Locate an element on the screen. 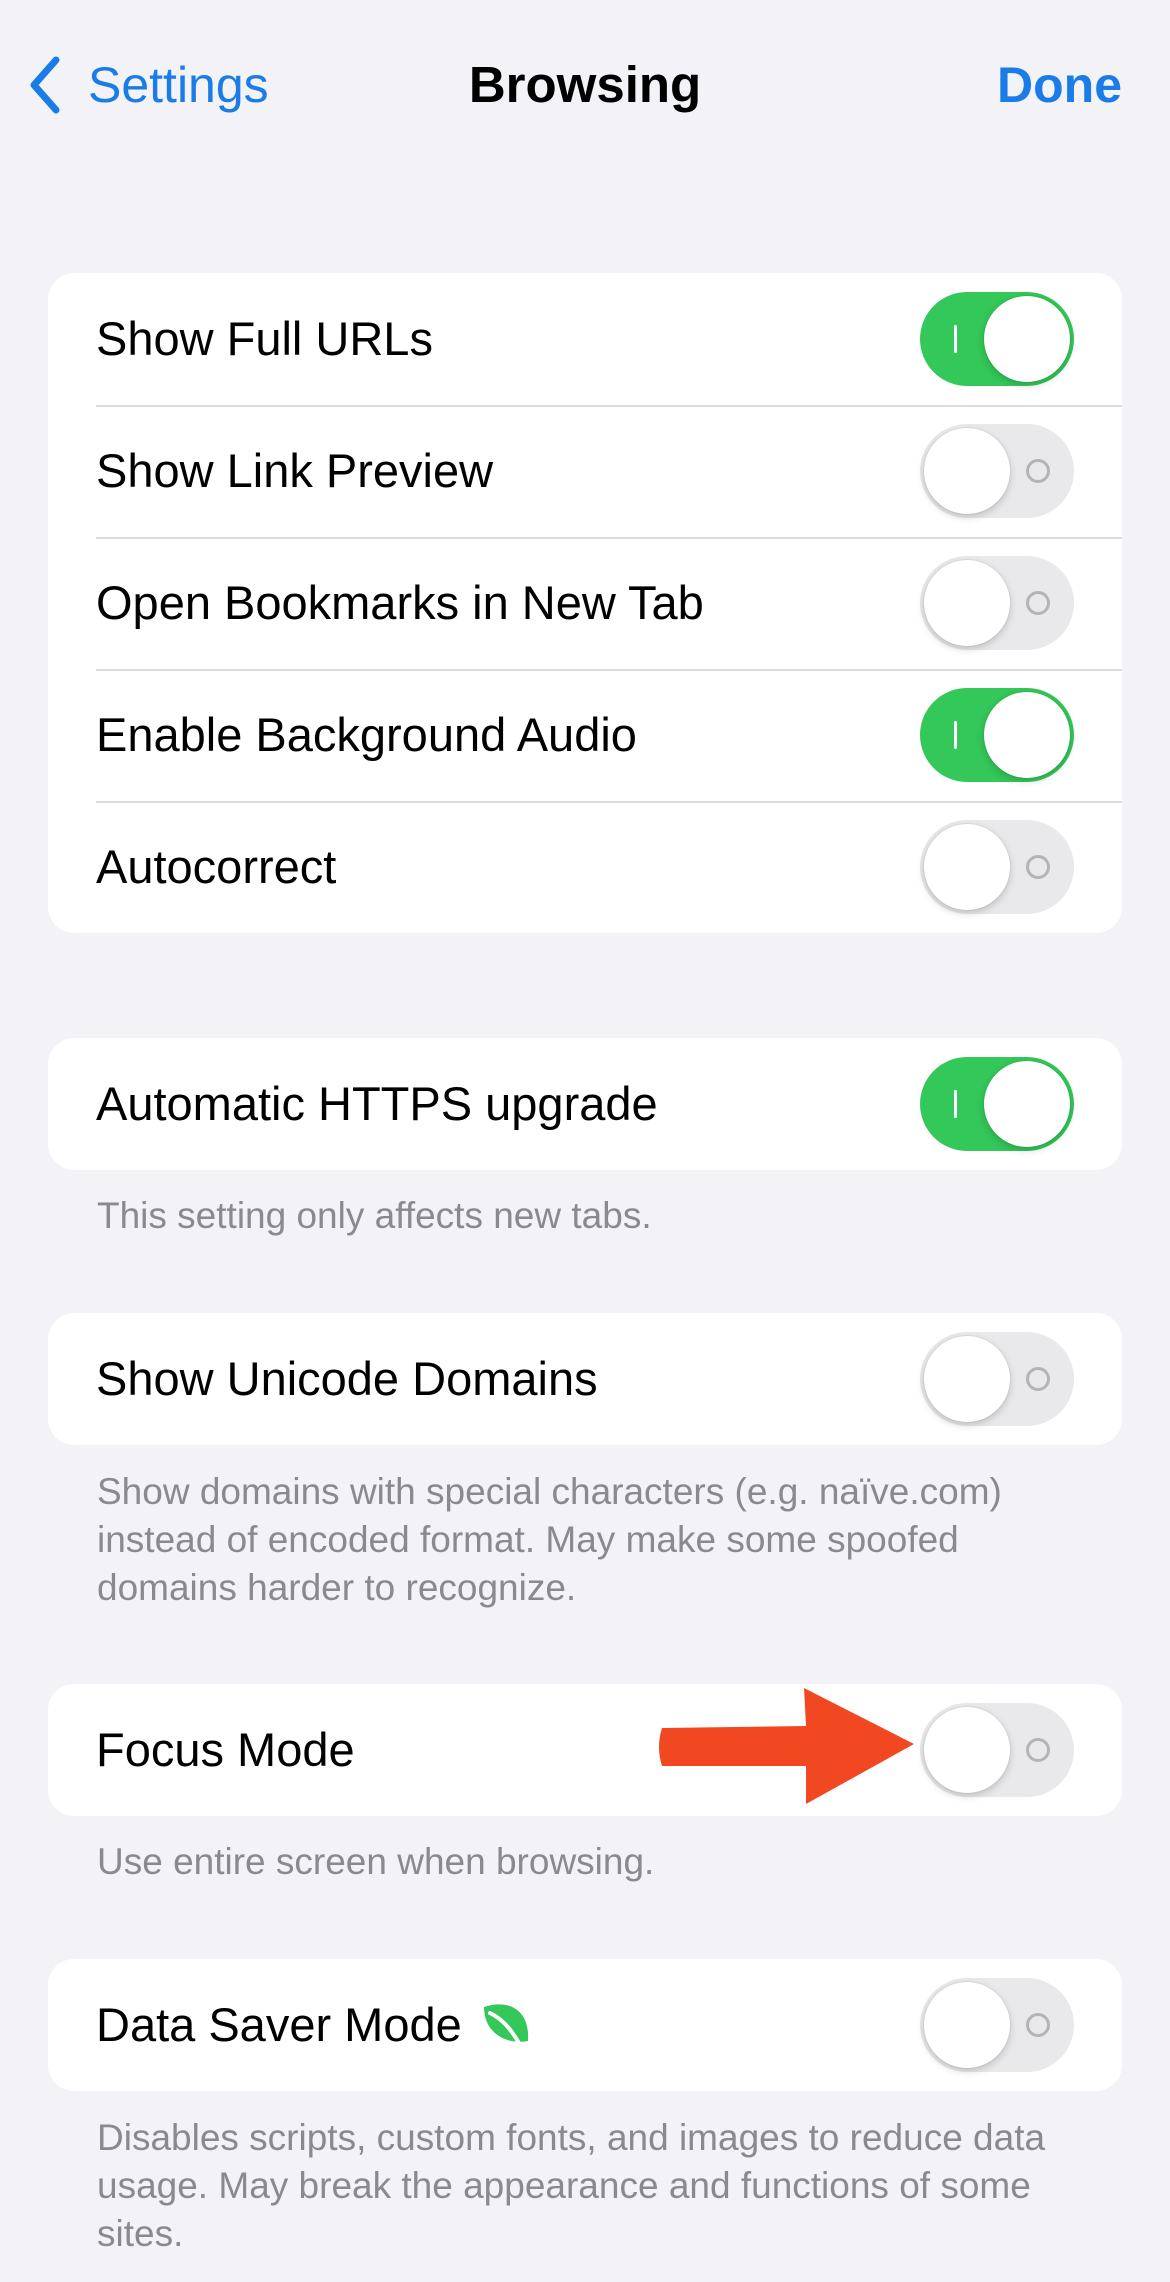 This screenshot has height=2282, width=1170. https-footer: This setting only affects new tabs. is located at coordinates (374, 1215).